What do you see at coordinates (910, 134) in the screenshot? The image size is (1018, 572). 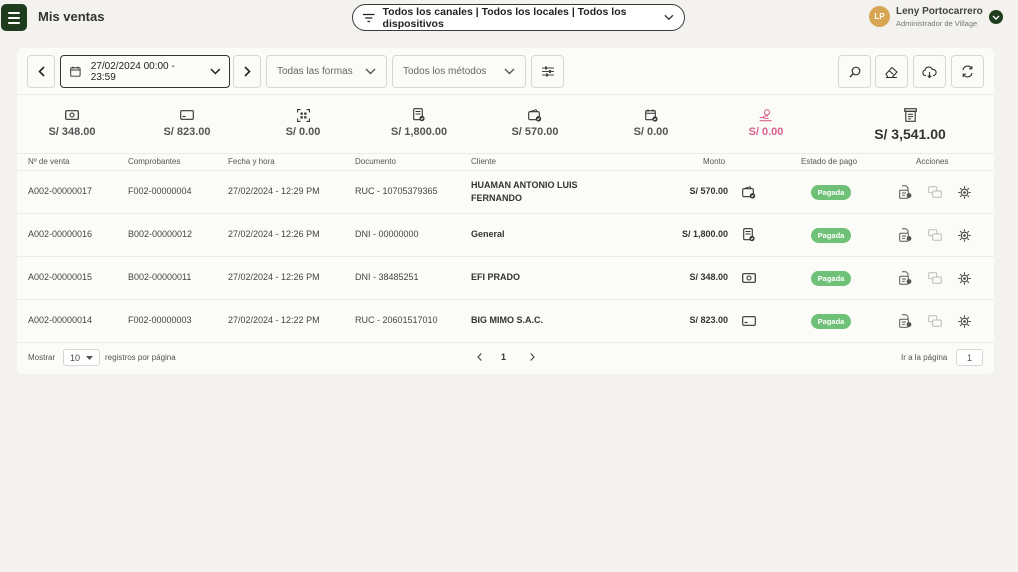 I see `summary-total-value: S/ 3,541.00` at bounding box center [910, 134].